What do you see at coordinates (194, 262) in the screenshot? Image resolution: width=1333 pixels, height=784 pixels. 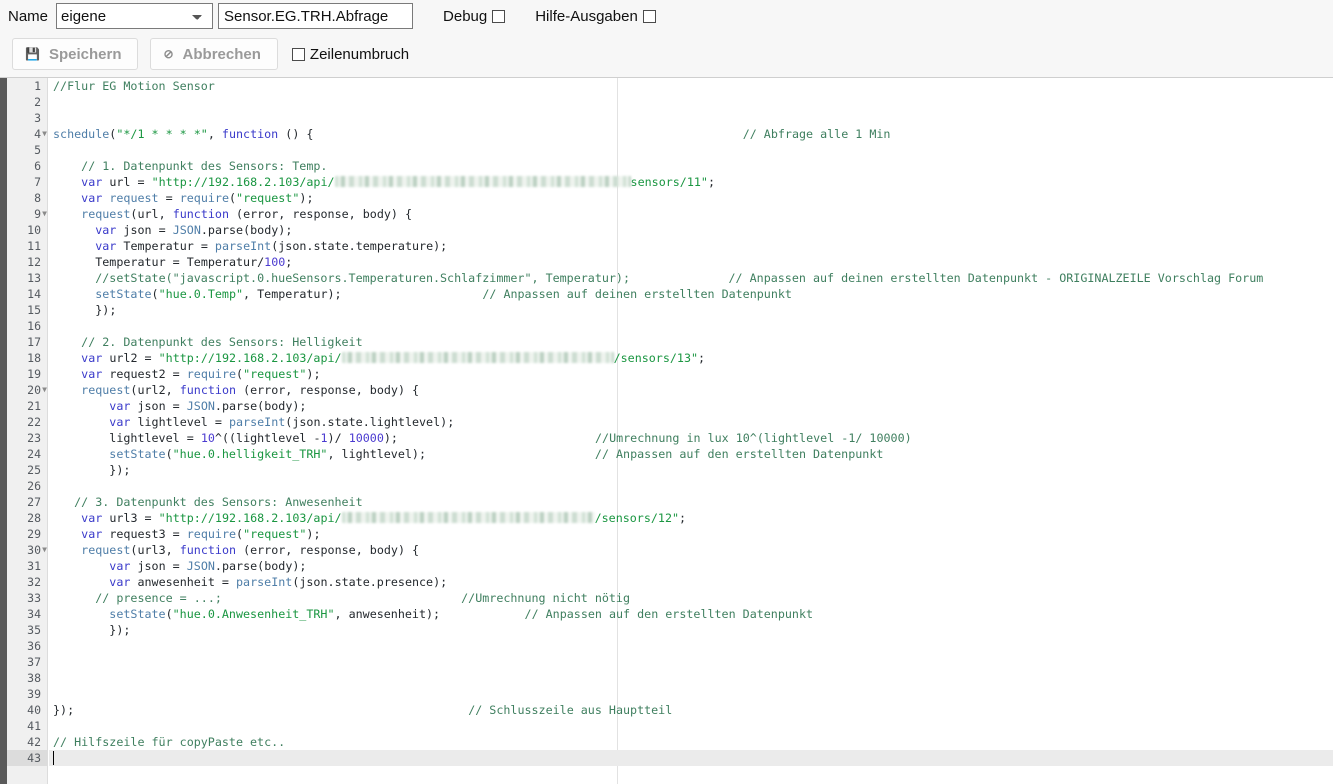 I see `code-line-text: Temperatur = Temperatur/100;` at bounding box center [194, 262].